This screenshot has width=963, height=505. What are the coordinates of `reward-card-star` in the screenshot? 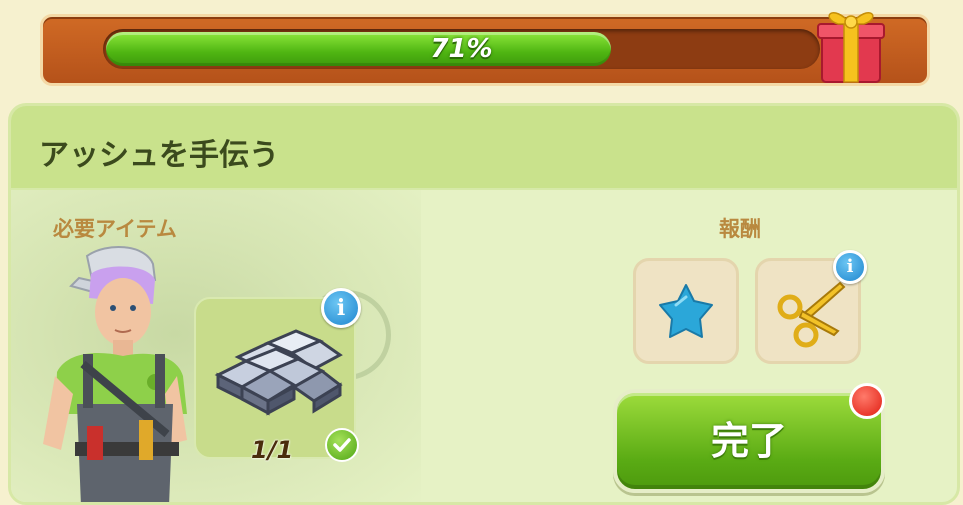 It's located at (686, 311).